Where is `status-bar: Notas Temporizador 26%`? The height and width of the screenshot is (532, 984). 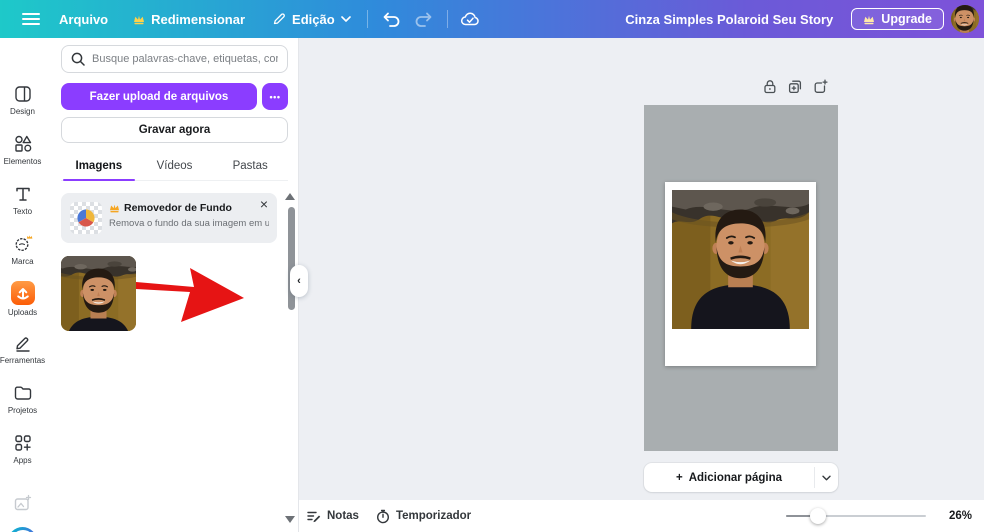
status-bar: Notas Temporizador 26% is located at coordinates (641, 516).